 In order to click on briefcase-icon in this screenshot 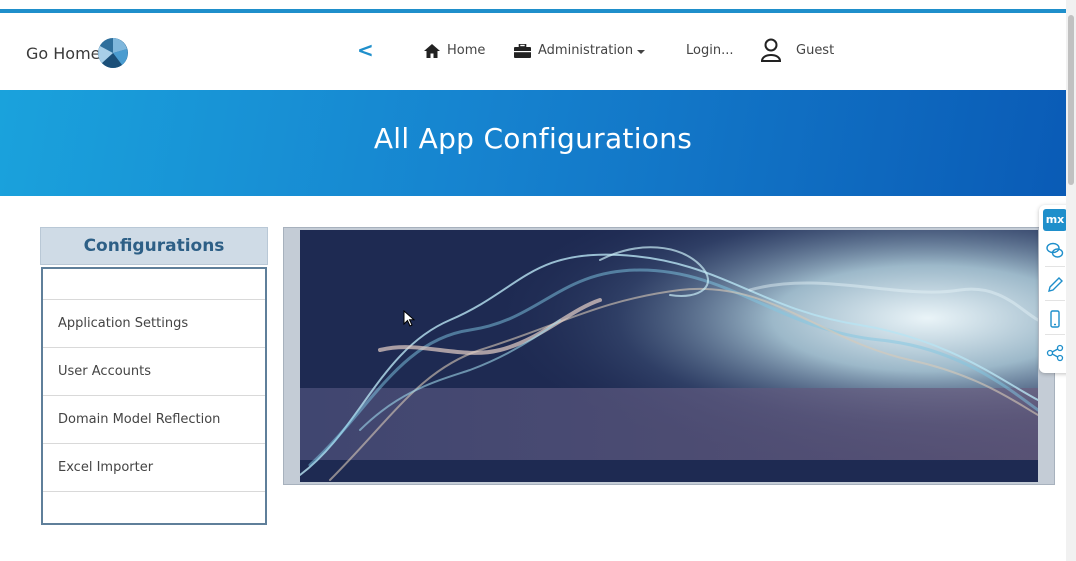, I will do `click(522, 50)`.